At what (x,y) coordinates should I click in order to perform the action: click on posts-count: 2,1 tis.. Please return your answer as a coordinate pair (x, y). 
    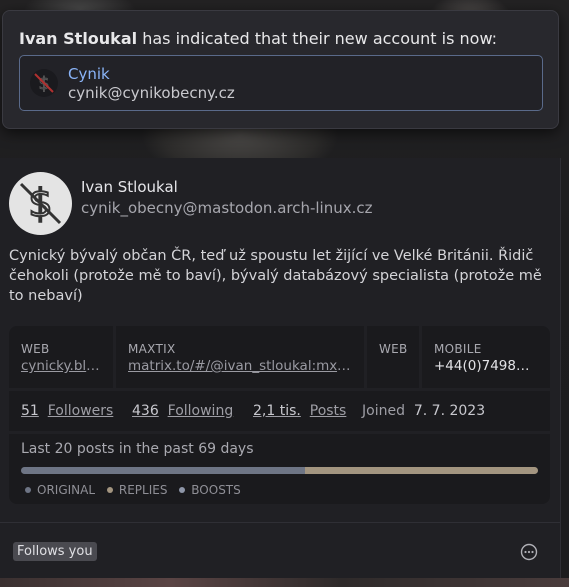
    Looking at the image, I should click on (277, 411).